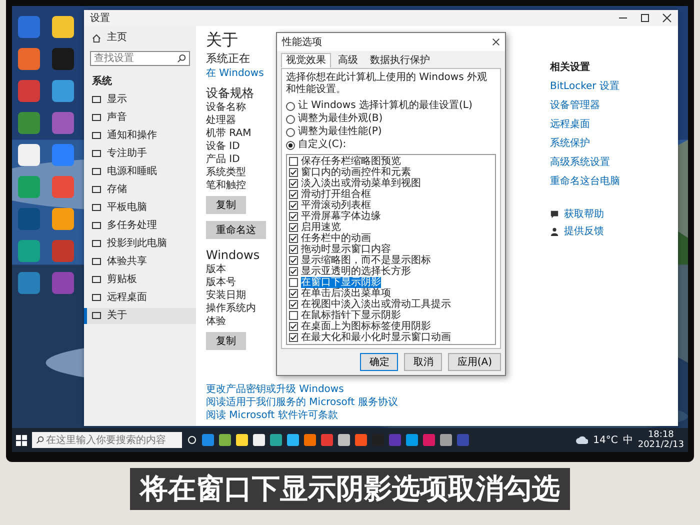 This screenshot has width=700, height=525. I want to click on effect-label: 显示亚透明的选择长方形, so click(356, 271).